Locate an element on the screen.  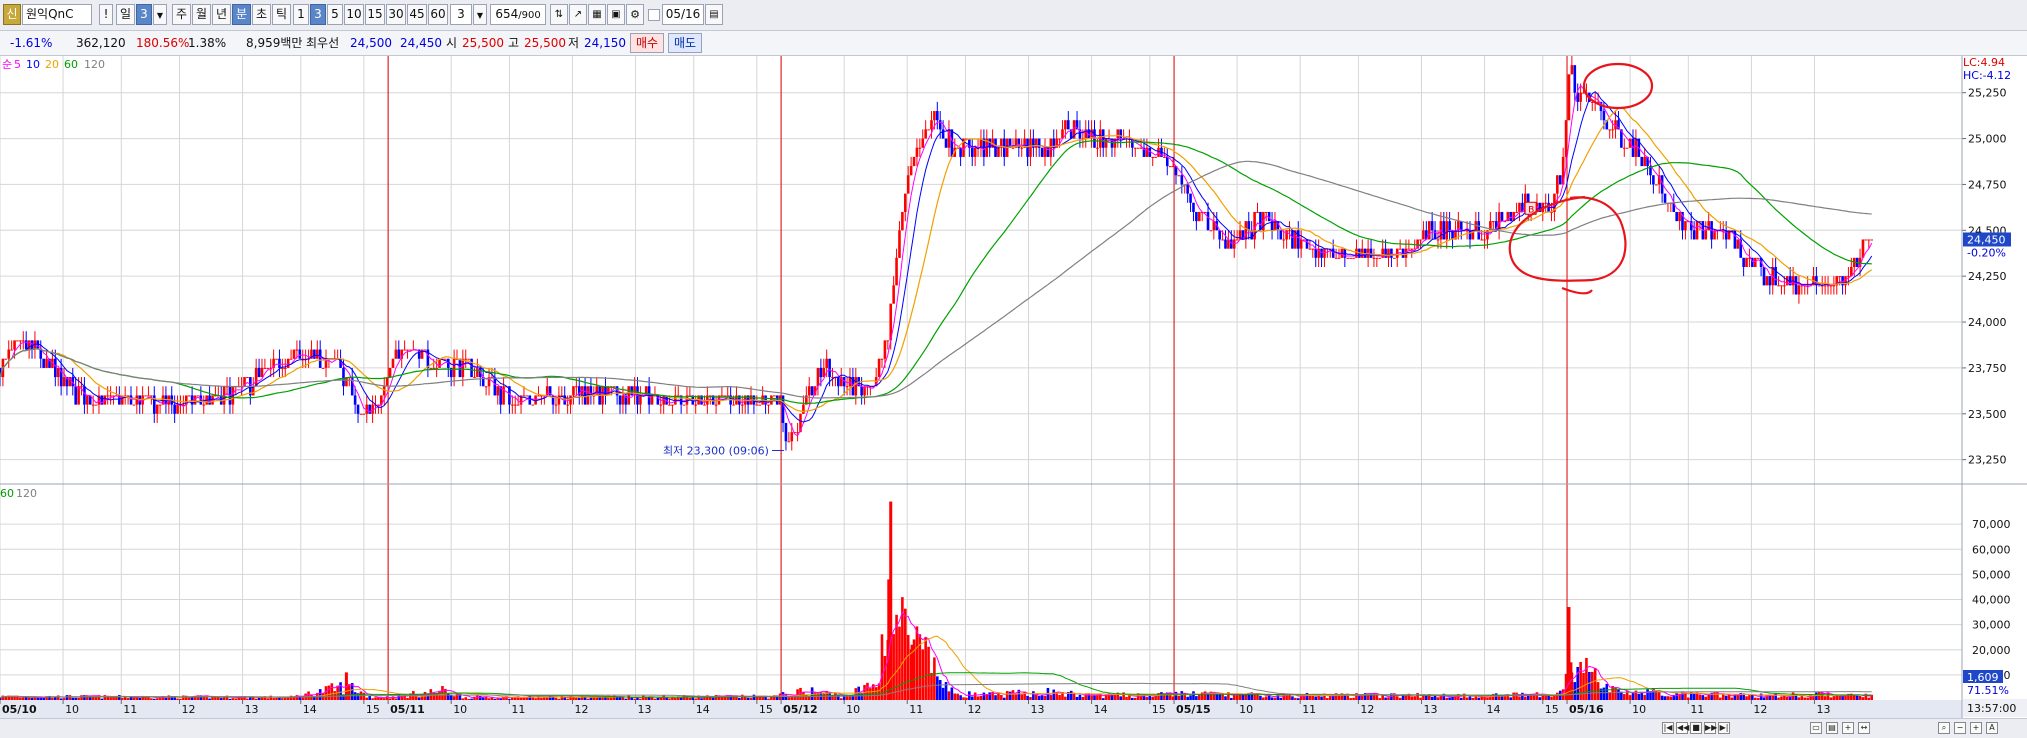
period-day-value: 3 is located at coordinates (144, 14).